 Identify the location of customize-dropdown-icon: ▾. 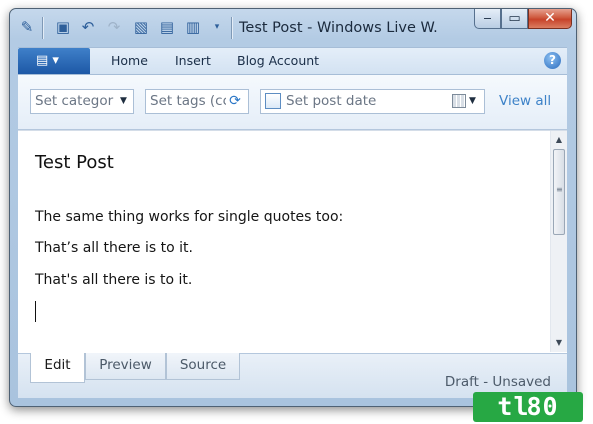
(217, 27).